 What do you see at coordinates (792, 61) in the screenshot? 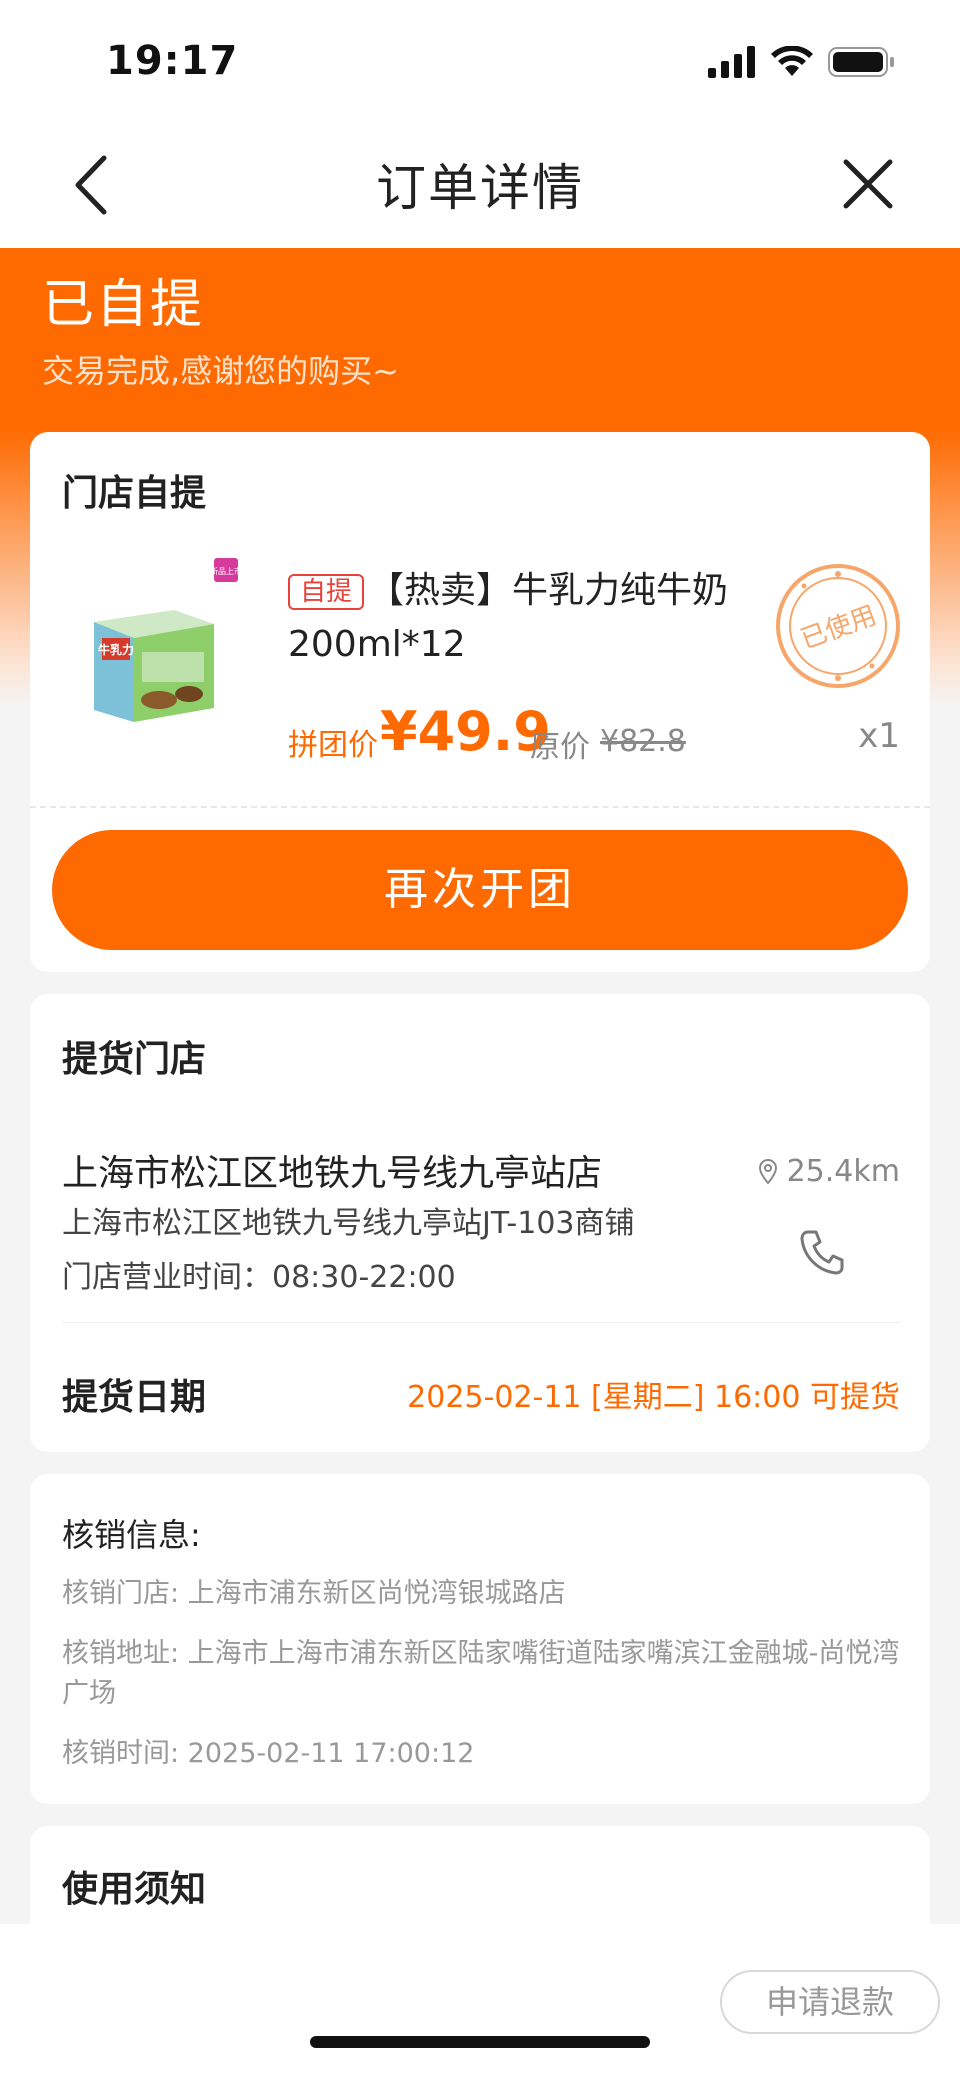
I see `wifi-icon` at bounding box center [792, 61].